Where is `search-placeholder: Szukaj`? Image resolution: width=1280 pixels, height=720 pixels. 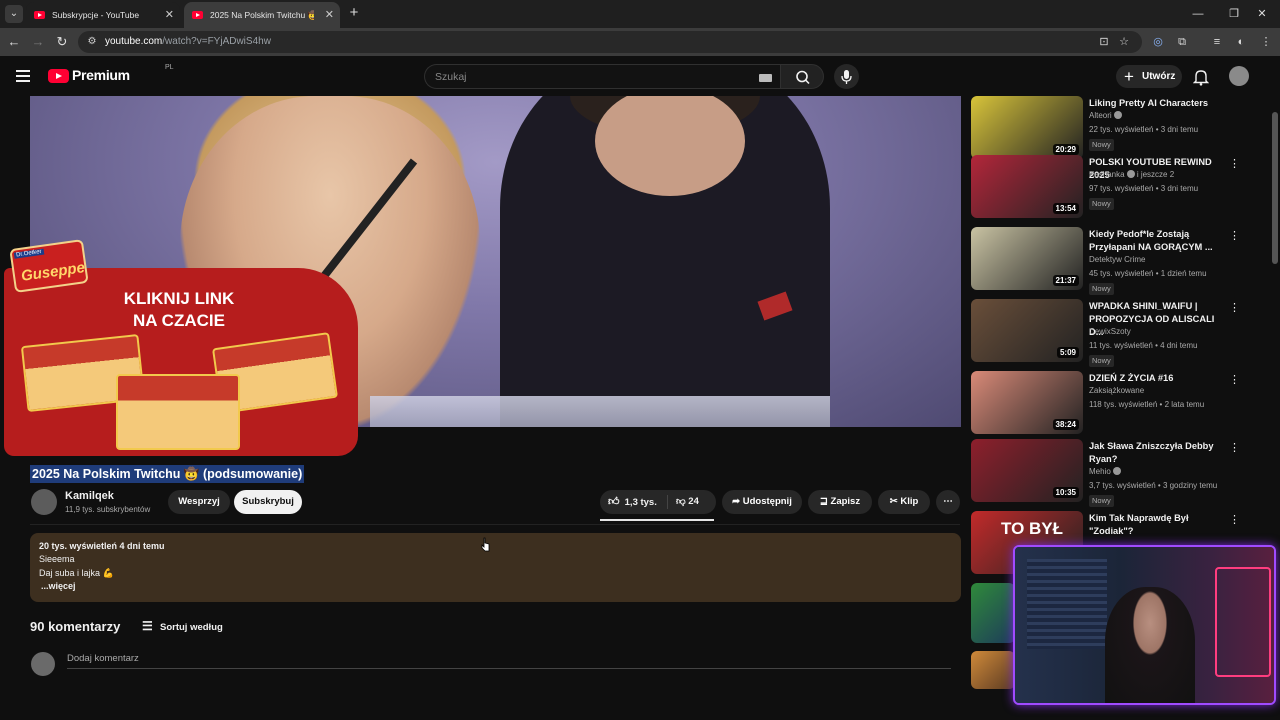 search-placeholder: Szukaj is located at coordinates (451, 77).